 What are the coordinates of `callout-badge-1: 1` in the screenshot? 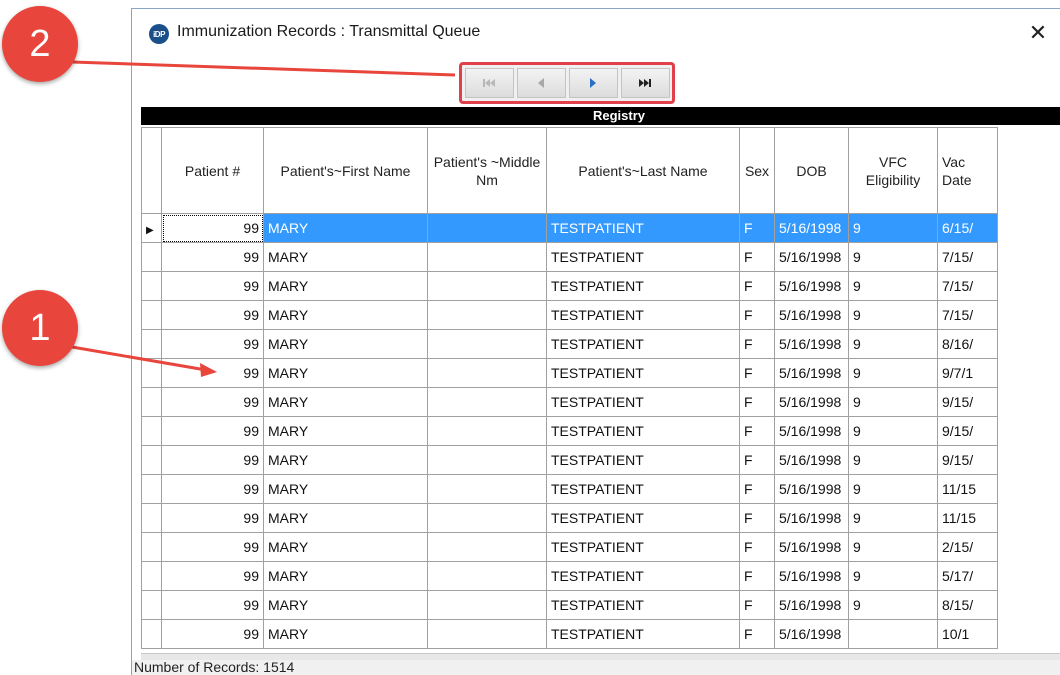 It's located at (40, 328).